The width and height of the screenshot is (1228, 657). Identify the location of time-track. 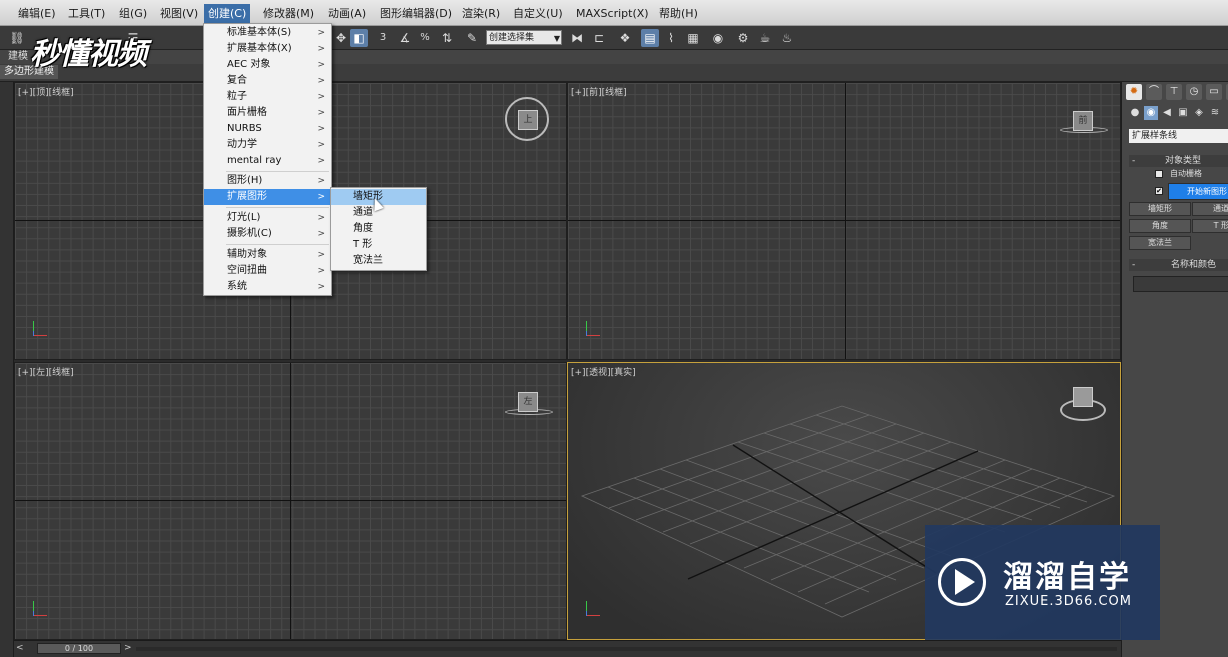
(626, 649).